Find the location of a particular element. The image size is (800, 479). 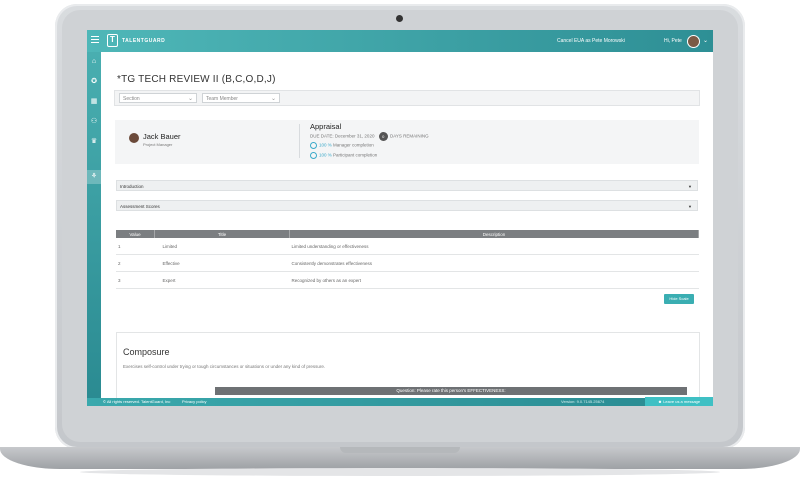

column-header-value: Value is located at coordinates (135, 234).